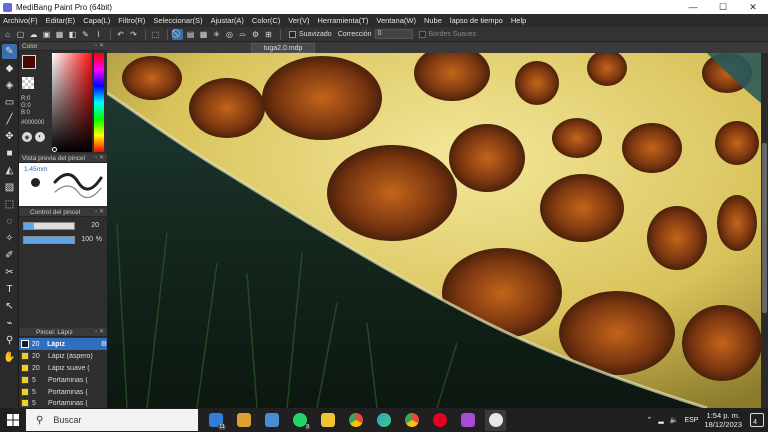 This screenshot has width=768, height=432. Describe the element at coordinates (63, 368) in the screenshot. I see `brush-list-item: 20 Lápiz suave (` at that location.